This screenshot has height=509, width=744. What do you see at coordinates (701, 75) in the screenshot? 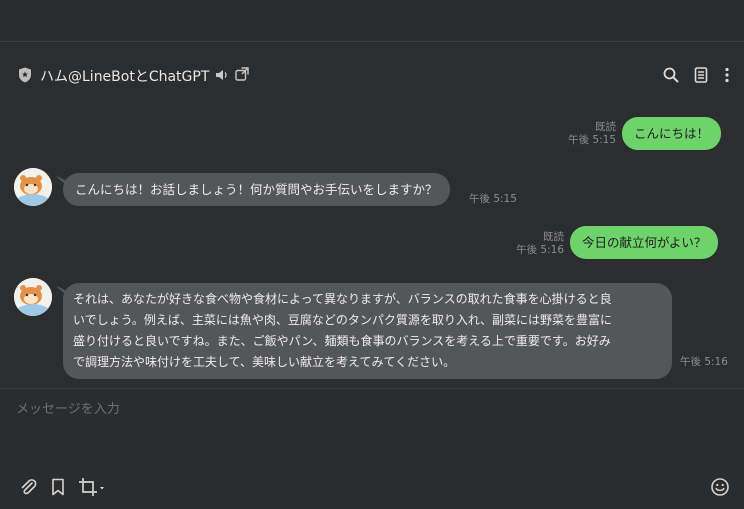
I see `notes-icon` at bounding box center [701, 75].